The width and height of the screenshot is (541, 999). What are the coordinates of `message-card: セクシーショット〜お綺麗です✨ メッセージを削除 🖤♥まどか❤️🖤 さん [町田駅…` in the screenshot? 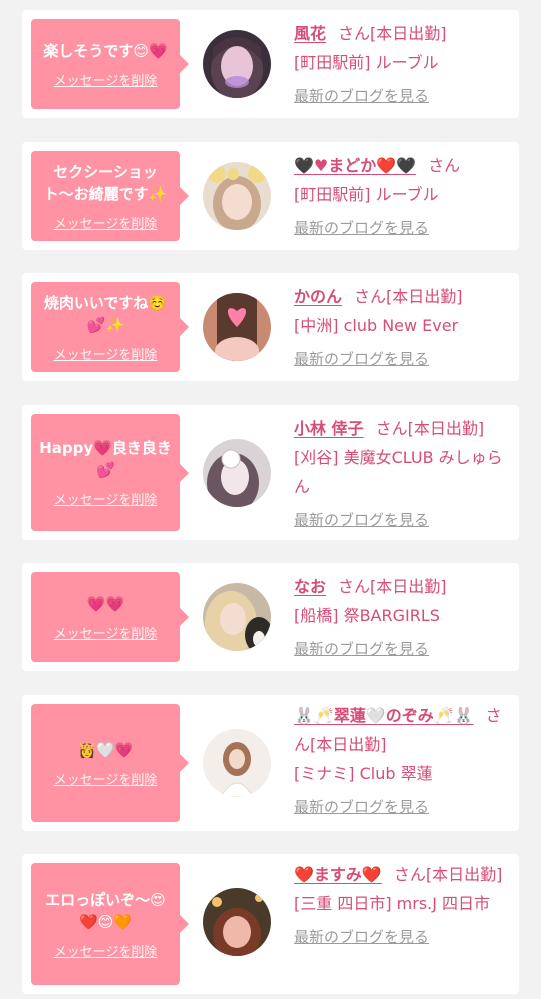 It's located at (270, 196).